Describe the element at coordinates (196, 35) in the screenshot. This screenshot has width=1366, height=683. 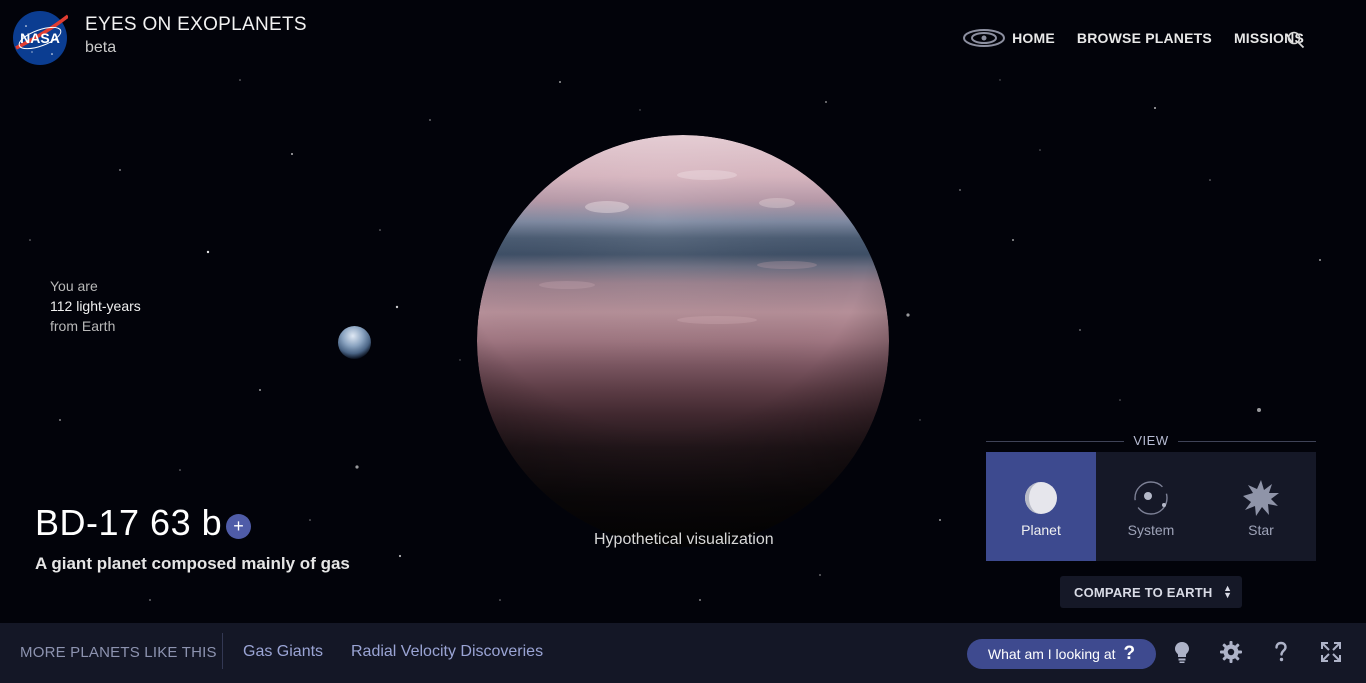
I see `brand: EYES ON EXOPLANETS beta` at that location.